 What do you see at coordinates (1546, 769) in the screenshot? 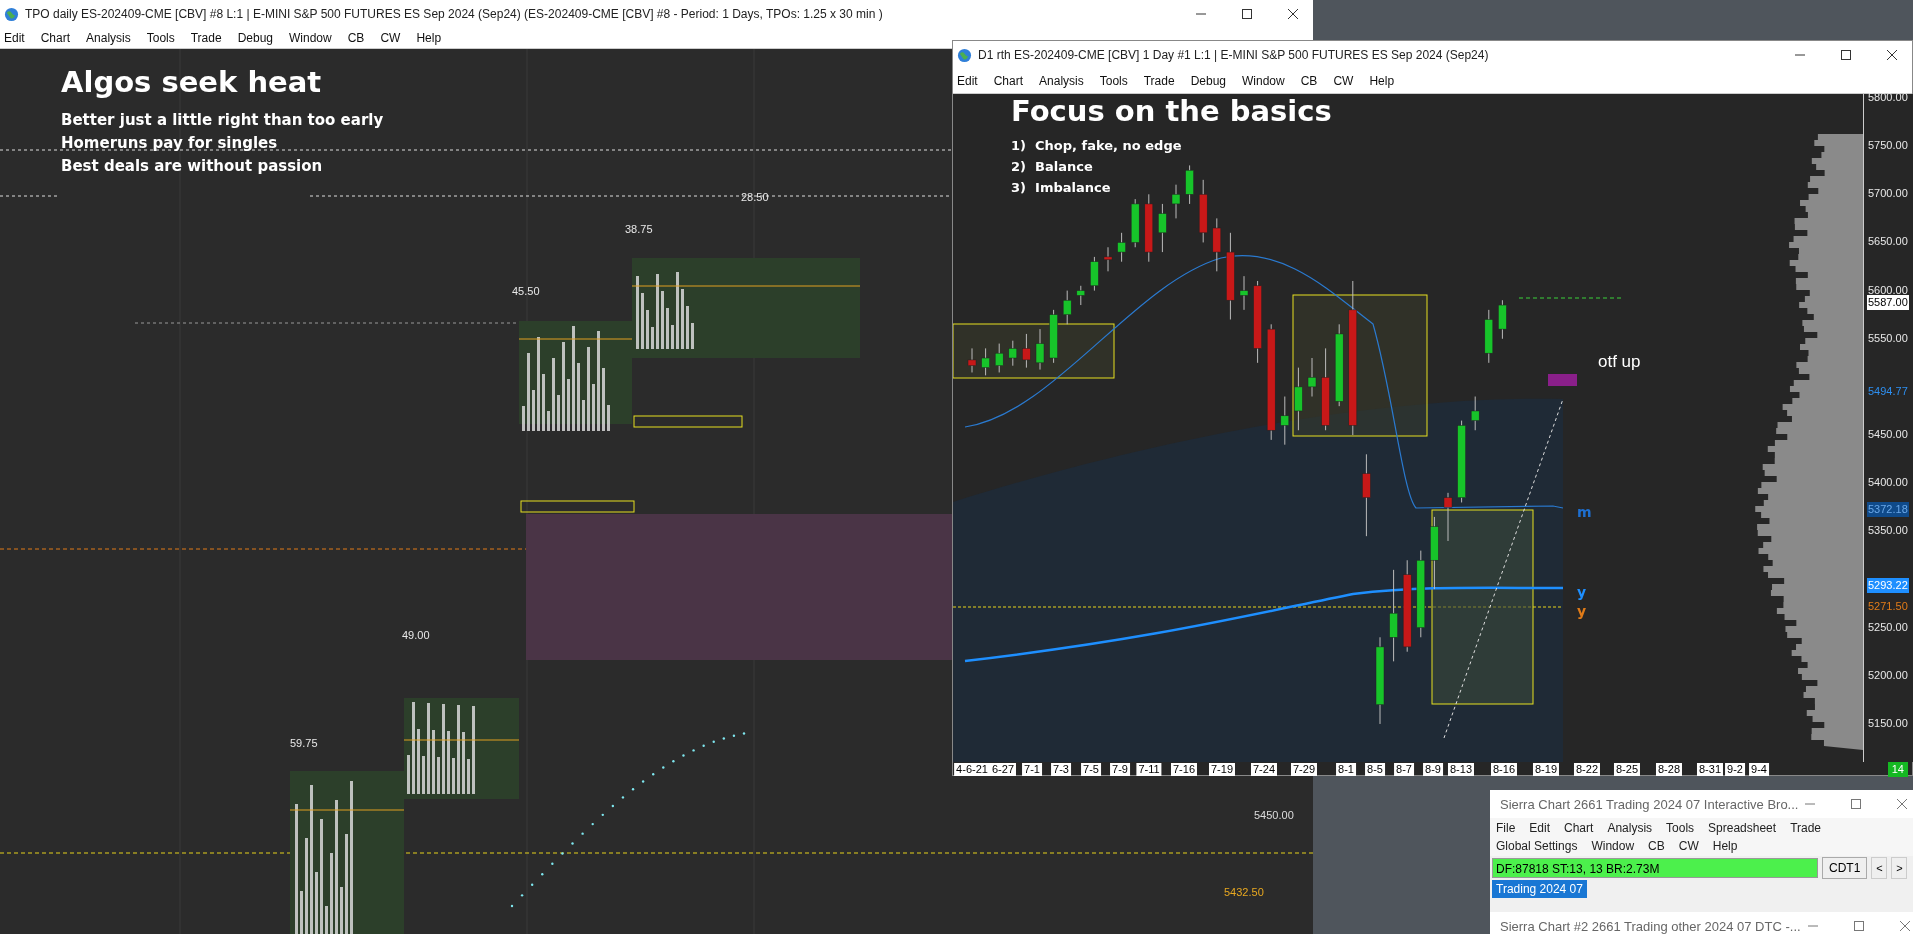
I see `date-label: 8-19` at bounding box center [1546, 769].